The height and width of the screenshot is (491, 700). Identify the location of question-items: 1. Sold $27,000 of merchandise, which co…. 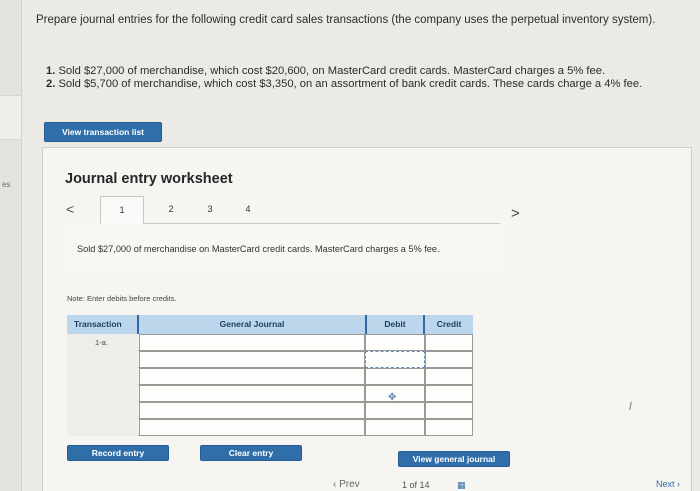
(371, 78).